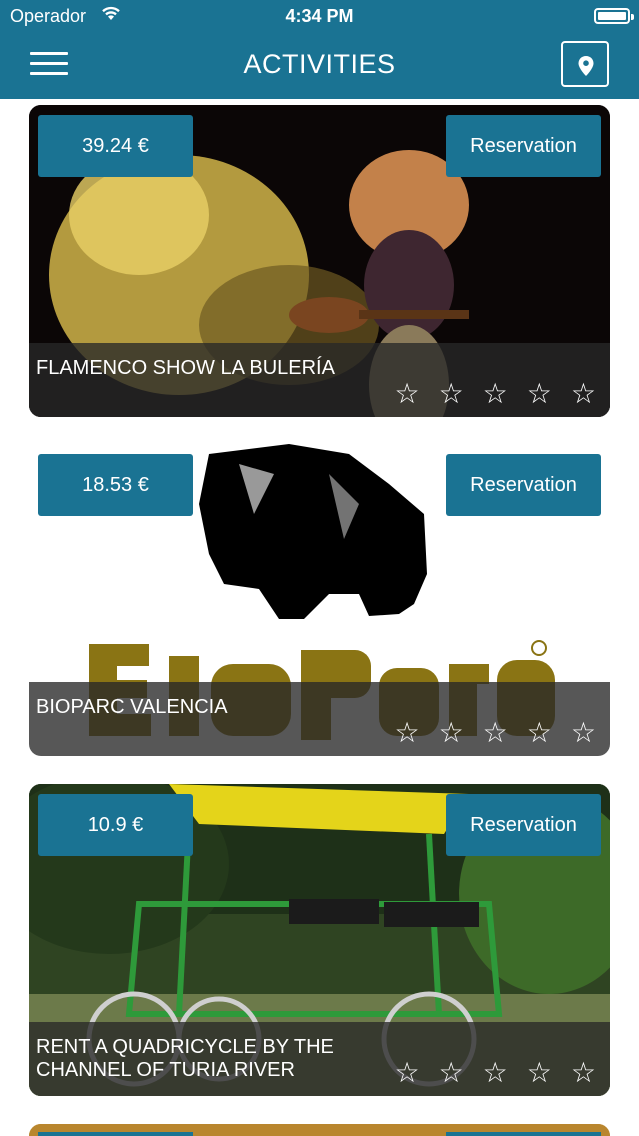  Describe the element at coordinates (185, 368) in the screenshot. I see `activity-title: FLAMENCO SHOW LA BULERÍA` at that location.